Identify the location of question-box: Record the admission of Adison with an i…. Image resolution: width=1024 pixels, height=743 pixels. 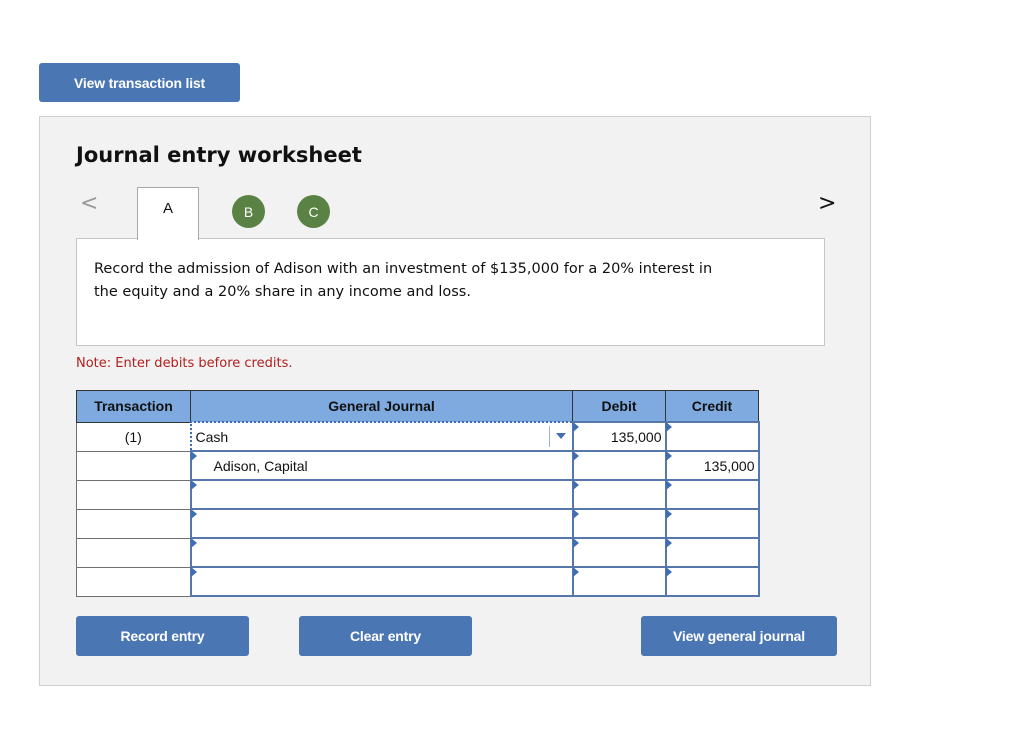
(450, 292).